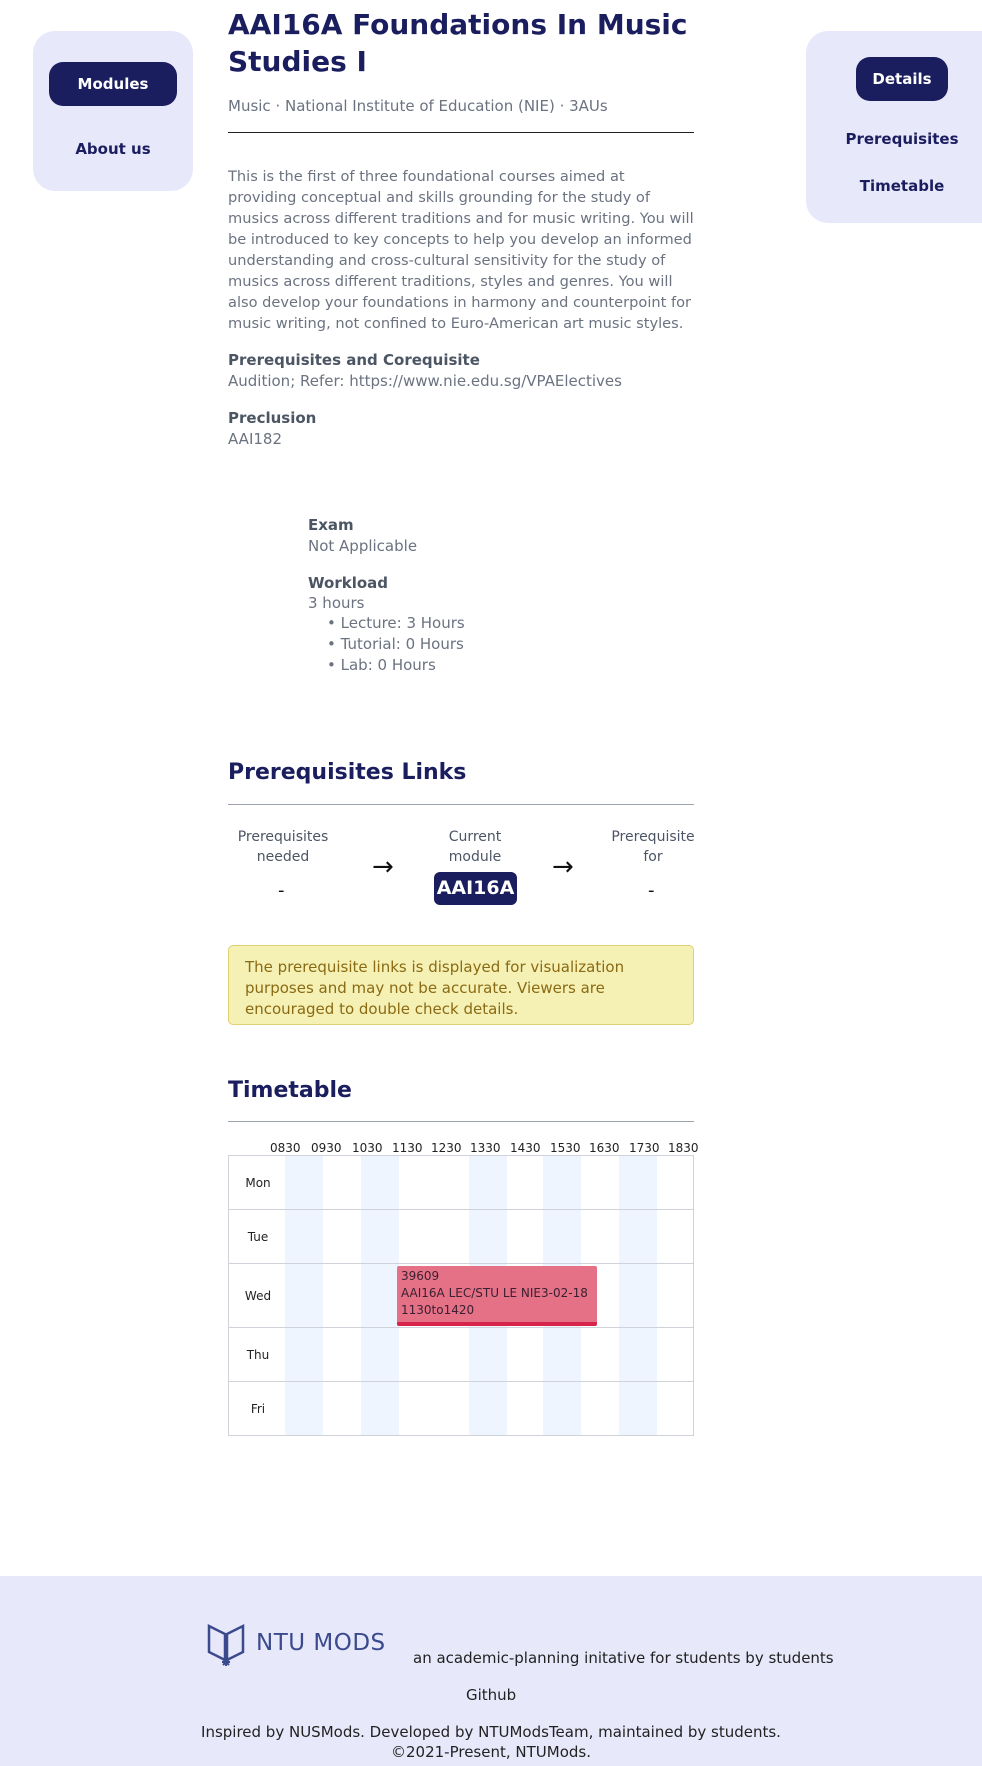 This screenshot has height=1766, width=982. Describe the element at coordinates (653, 837) in the screenshot. I see `prereq-for-label-1: Prerequisite` at that location.